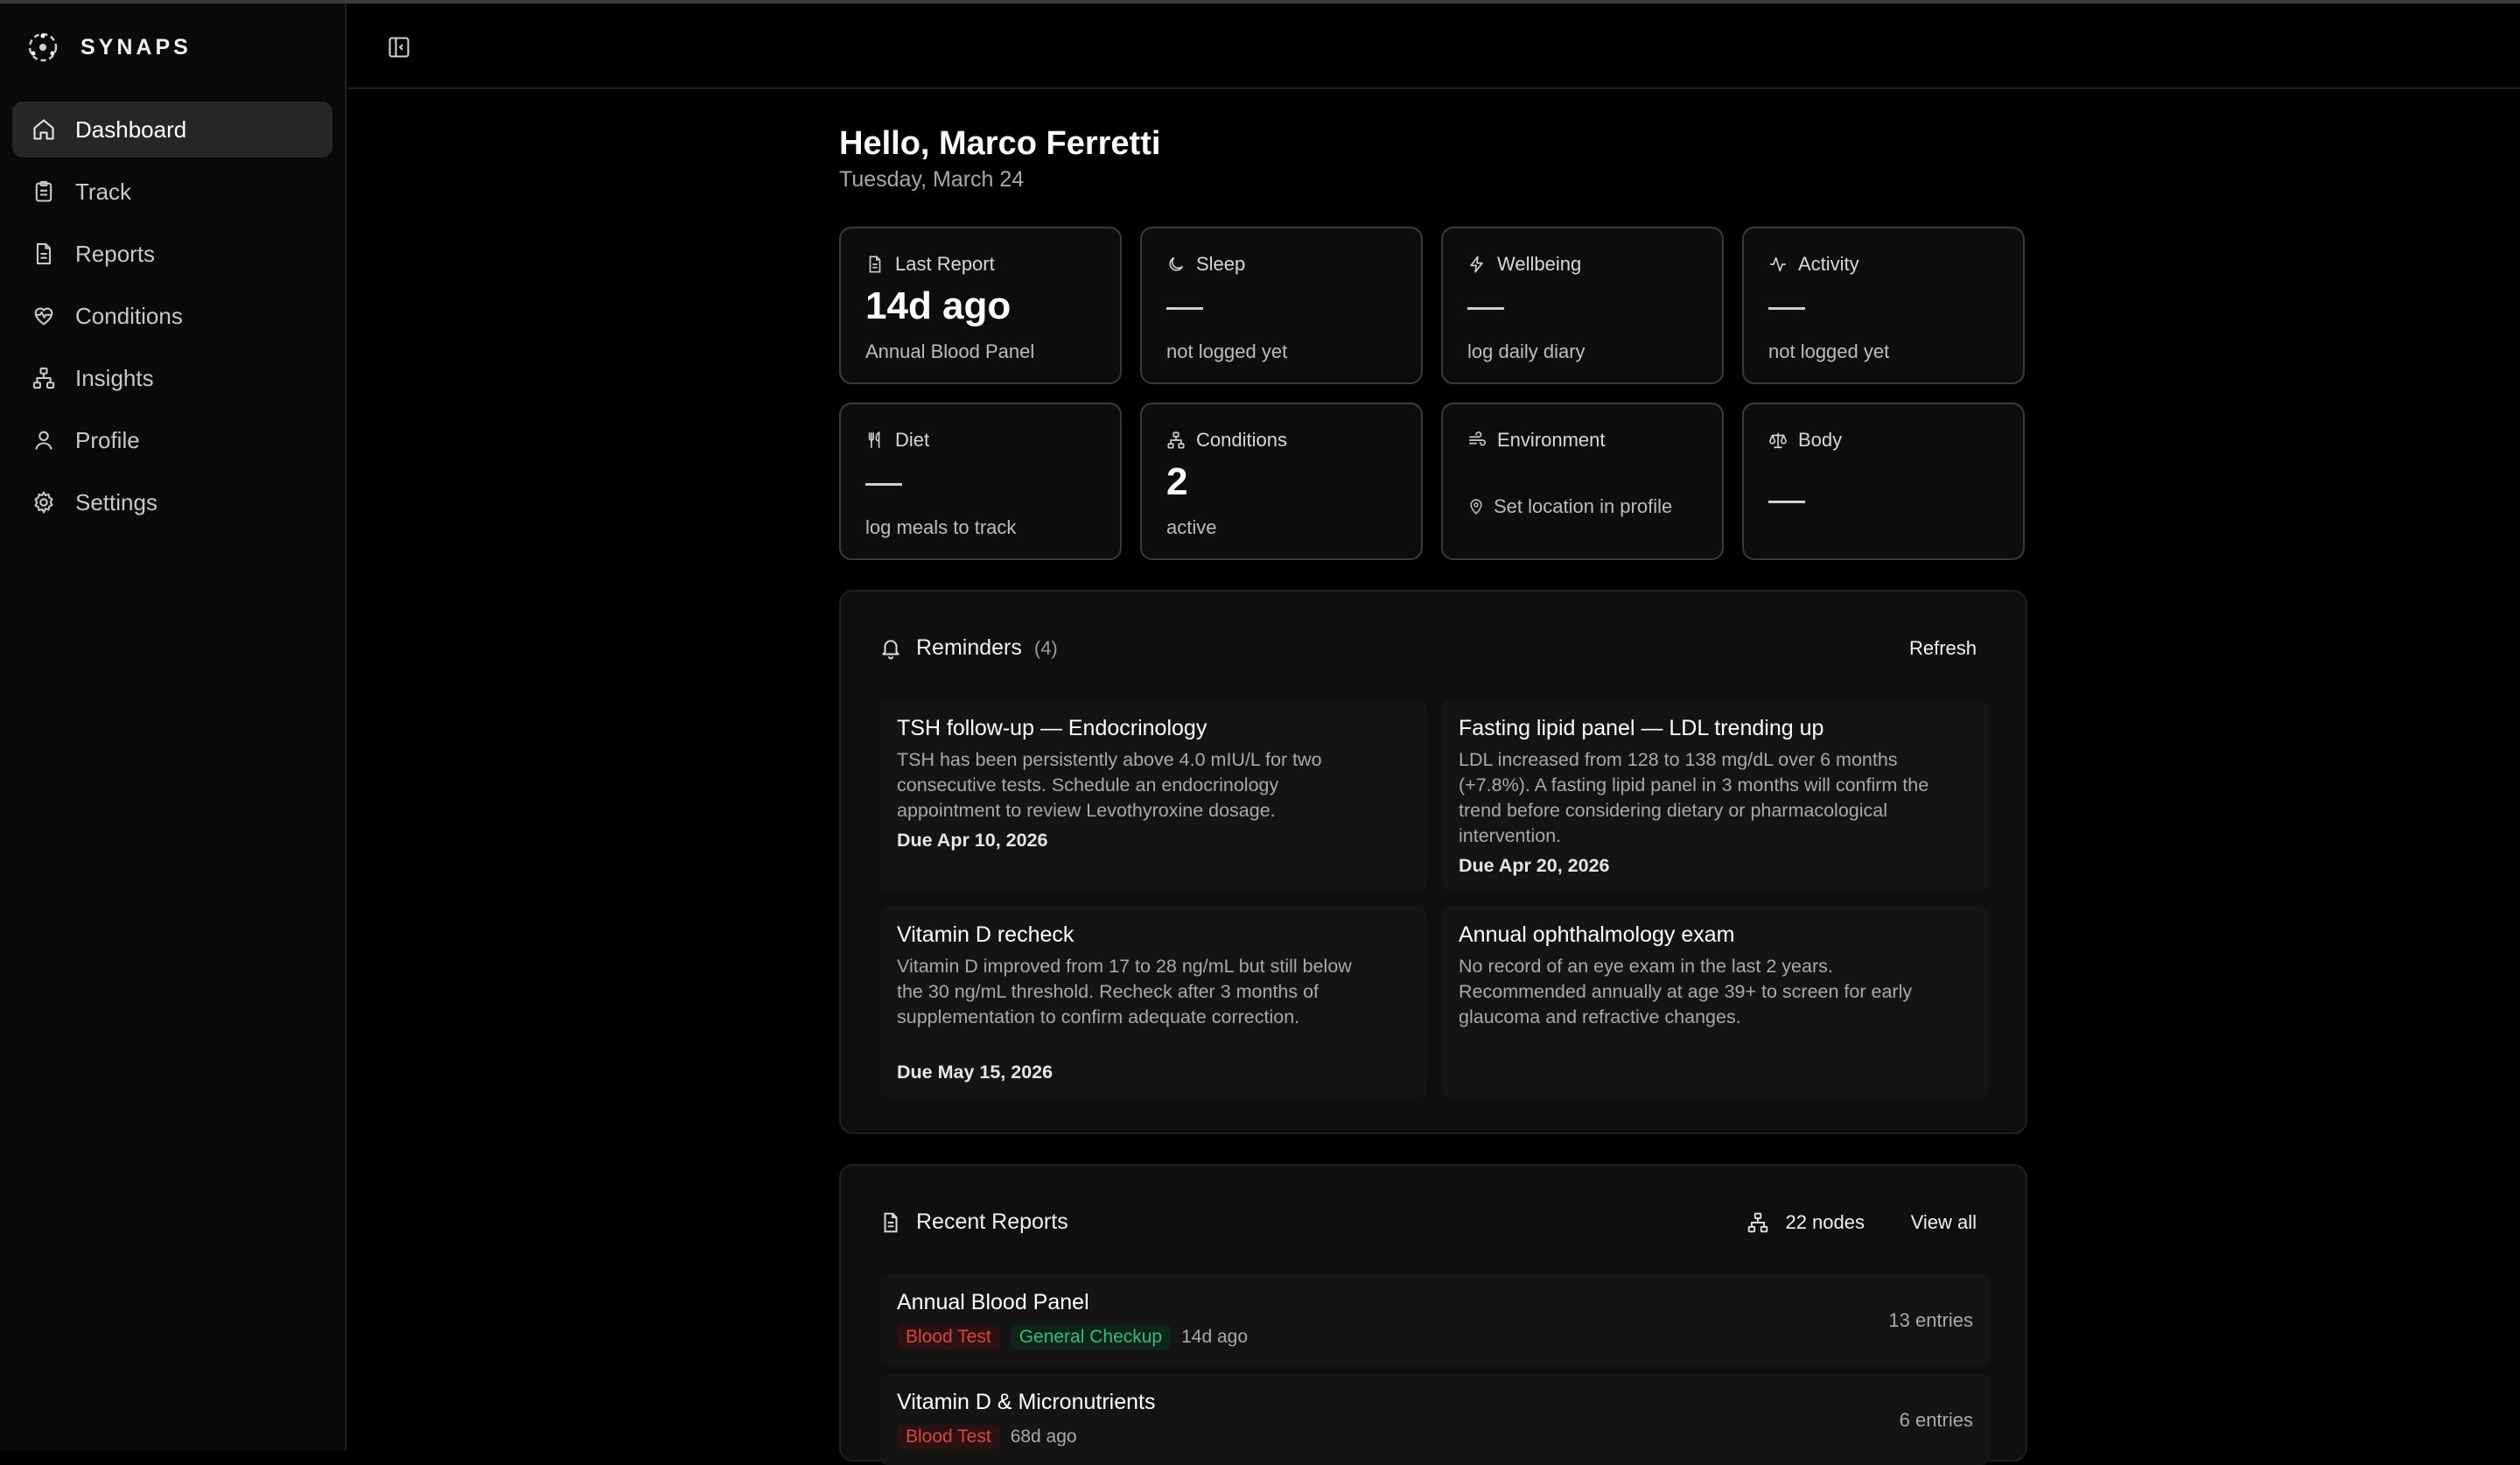  Describe the element at coordinates (1569, 506) in the screenshot. I see `location-prompt: Set location in profile` at that location.